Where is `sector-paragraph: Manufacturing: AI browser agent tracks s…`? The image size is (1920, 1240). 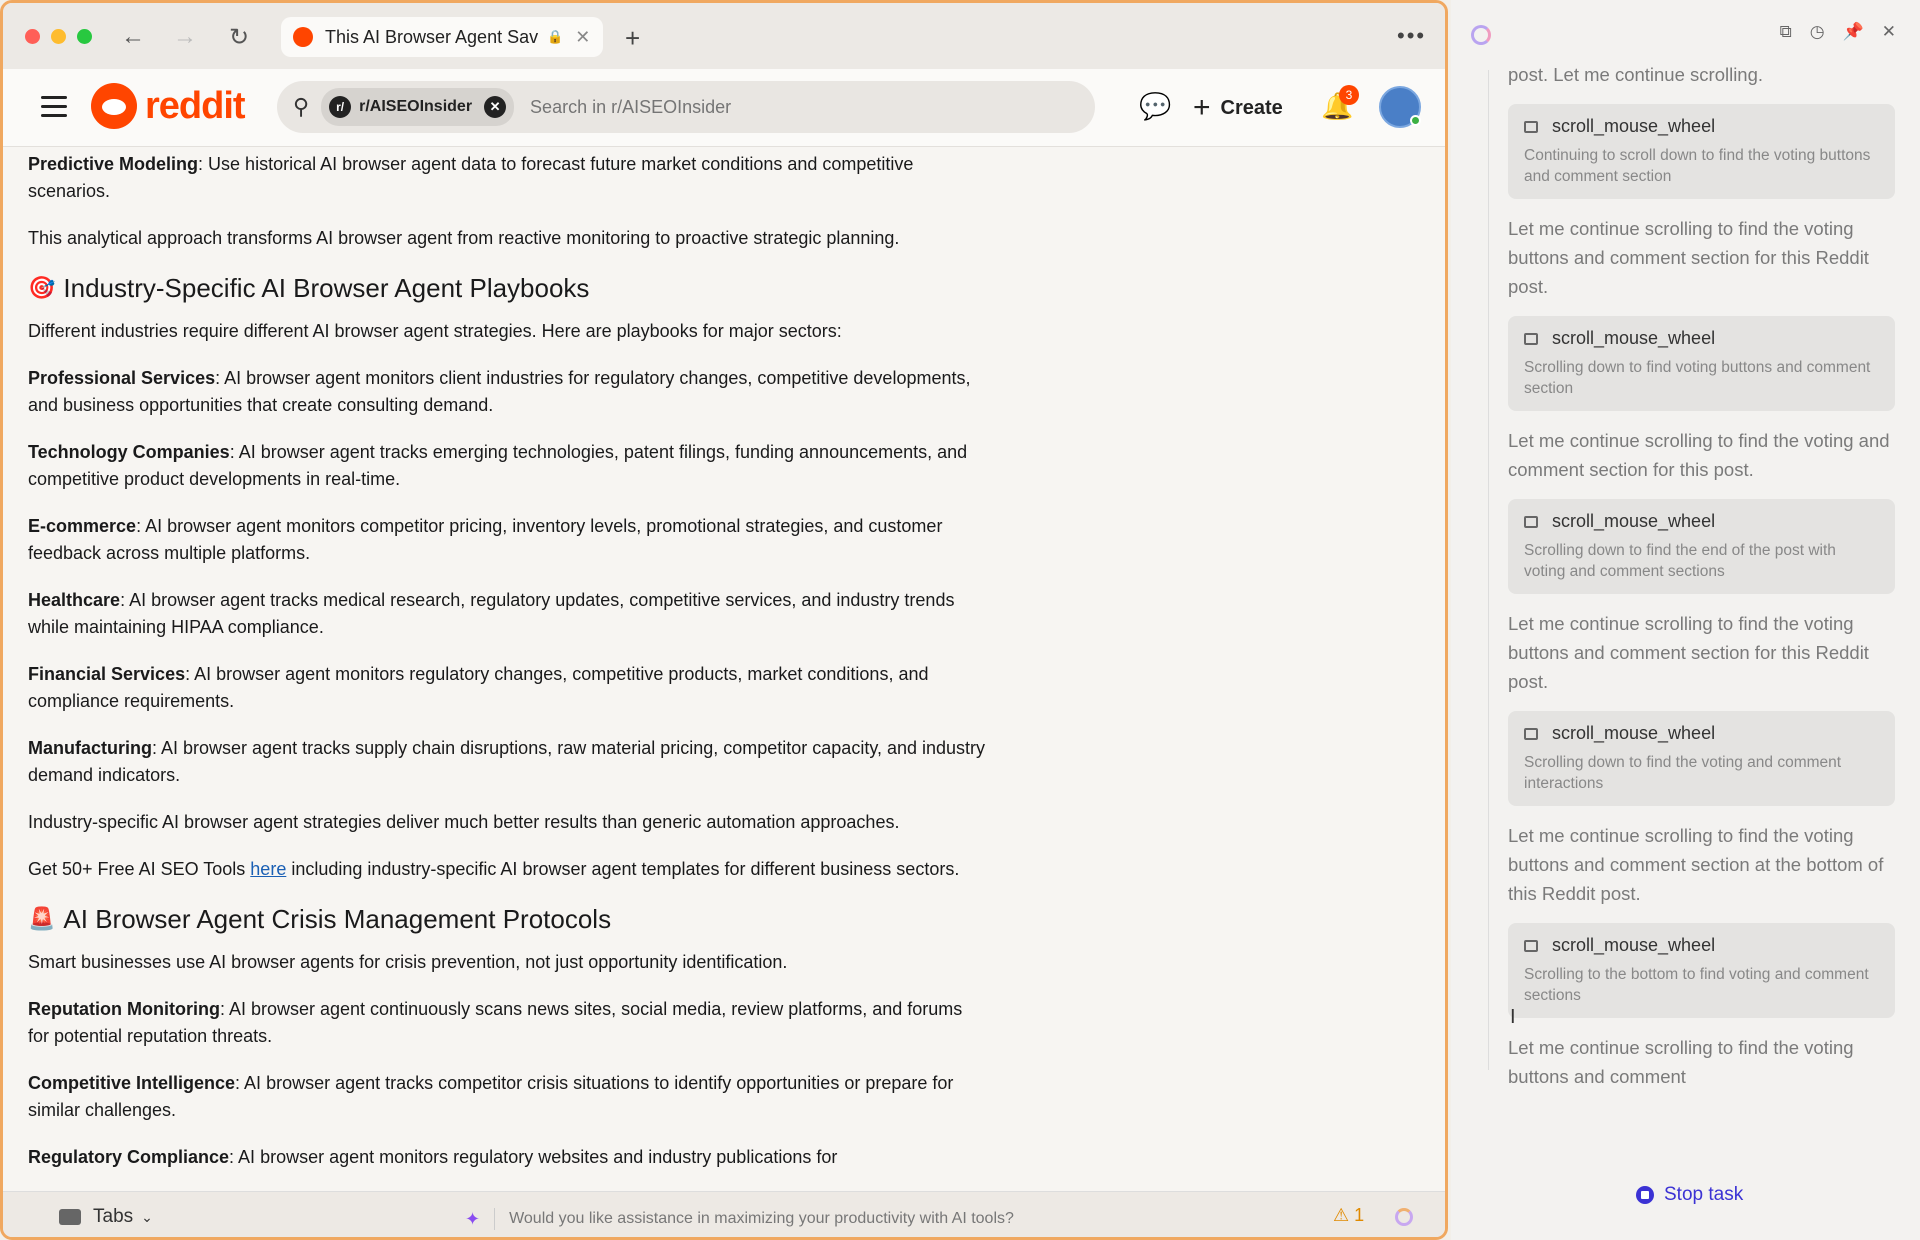
sector-paragraph: Manufacturing: AI browser agent tracks s… is located at coordinates (507, 761).